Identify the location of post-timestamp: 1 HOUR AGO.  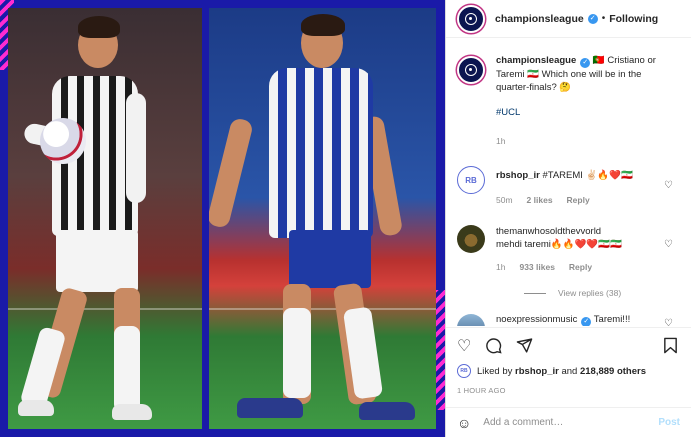
(568, 390).